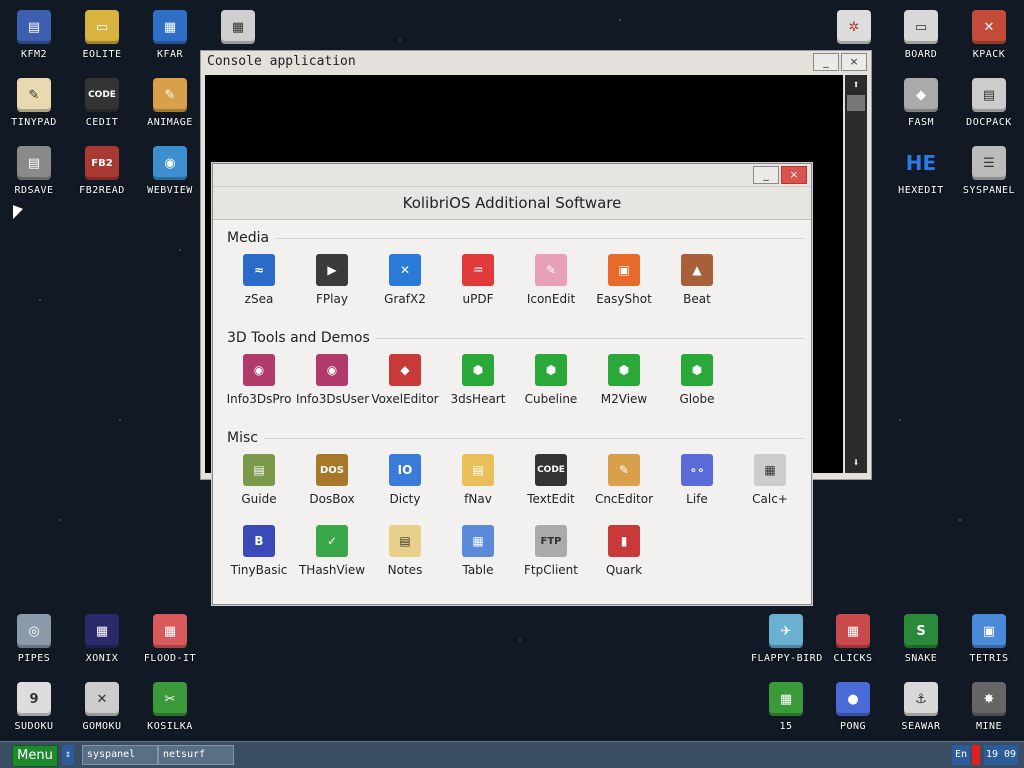 The height and width of the screenshot is (768, 1024). What do you see at coordinates (1001, 755) in the screenshot?
I see `clock: 19 09` at bounding box center [1001, 755].